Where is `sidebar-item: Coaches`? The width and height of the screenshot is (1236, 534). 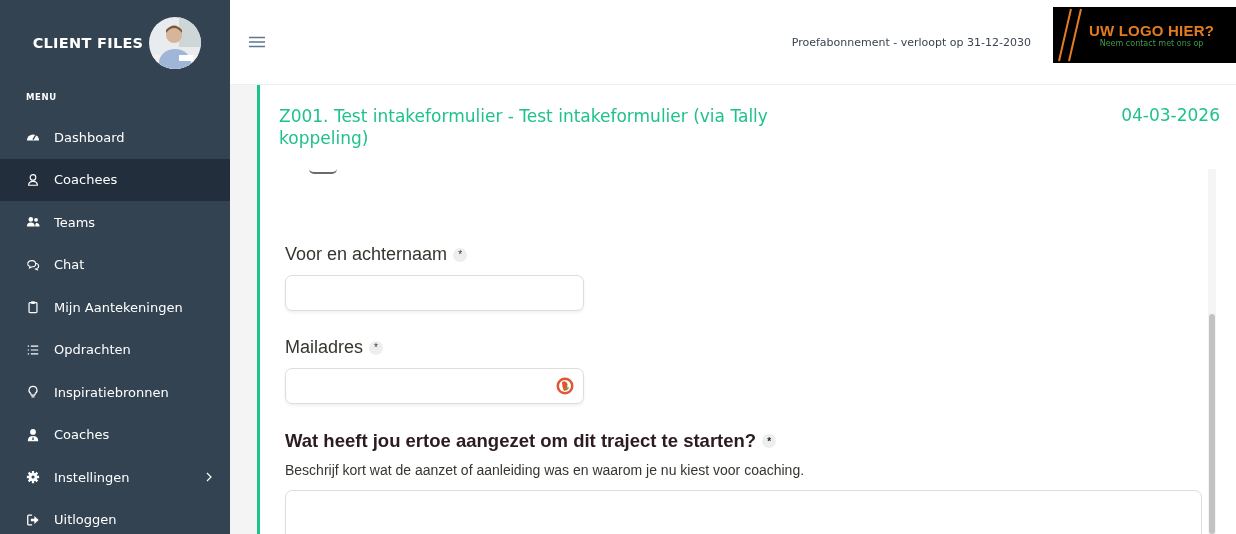
sidebar-item: Coaches is located at coordinates (115, 434).